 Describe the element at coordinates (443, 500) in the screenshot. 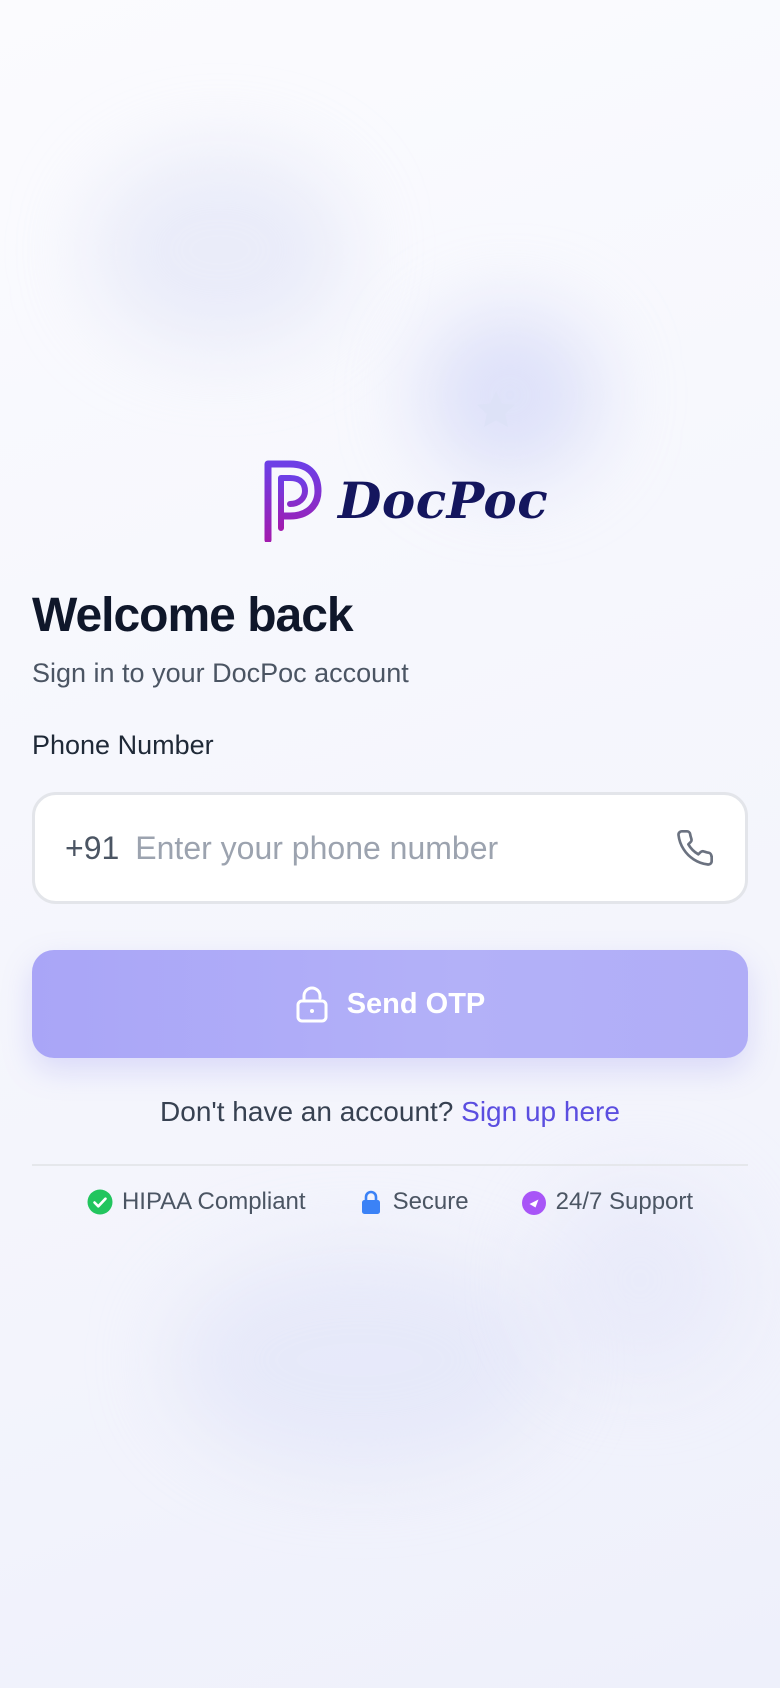

I see `brand-wordmark: DocPoc` at that location.